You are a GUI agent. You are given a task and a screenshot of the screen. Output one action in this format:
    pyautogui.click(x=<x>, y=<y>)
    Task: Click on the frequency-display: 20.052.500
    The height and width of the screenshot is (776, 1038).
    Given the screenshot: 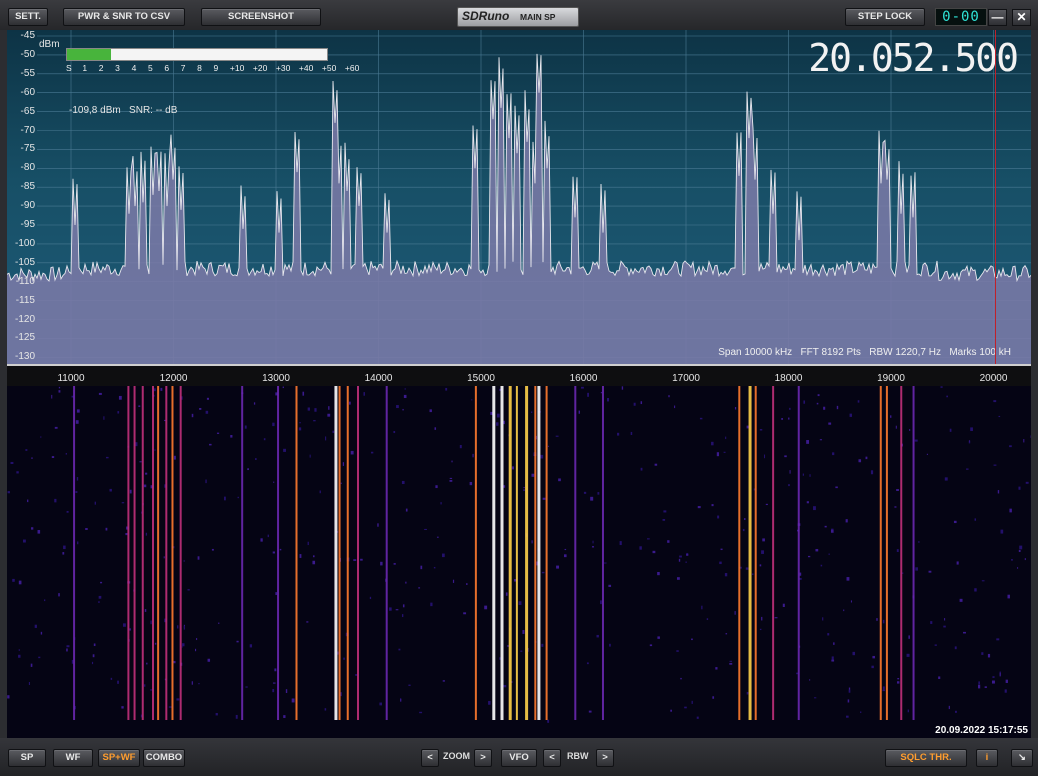 What is the action you would take?
    pyautogui.click(x=913, y=58)
    